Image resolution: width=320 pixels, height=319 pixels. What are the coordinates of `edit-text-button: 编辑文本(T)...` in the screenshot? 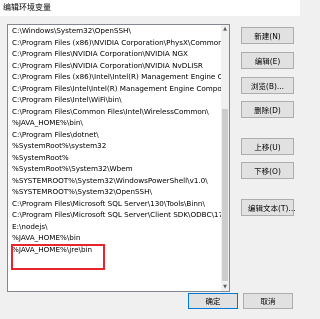 It's located at (268, 207).